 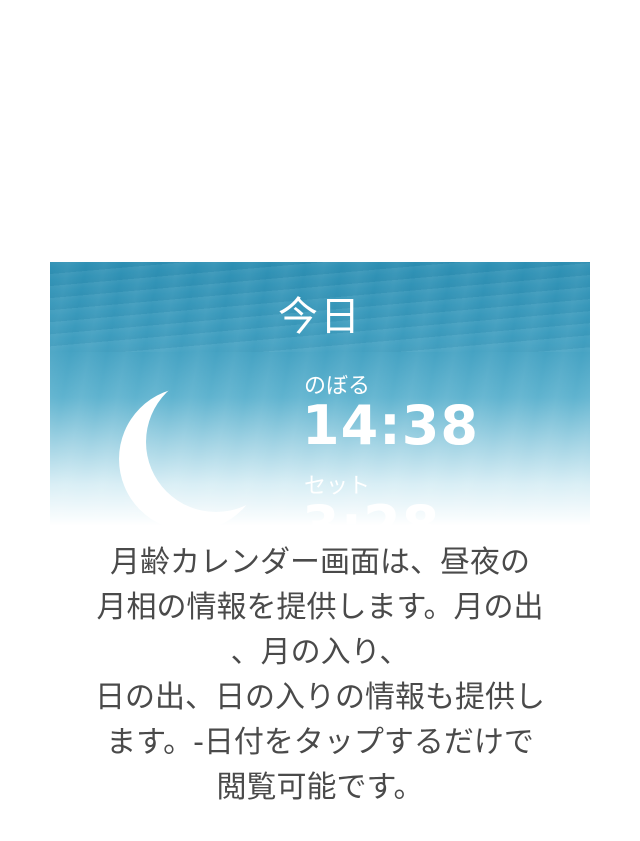 I want to click on caption-line: 月齢カレンダー画面は、昼夜の, so click(x=320, y=562).